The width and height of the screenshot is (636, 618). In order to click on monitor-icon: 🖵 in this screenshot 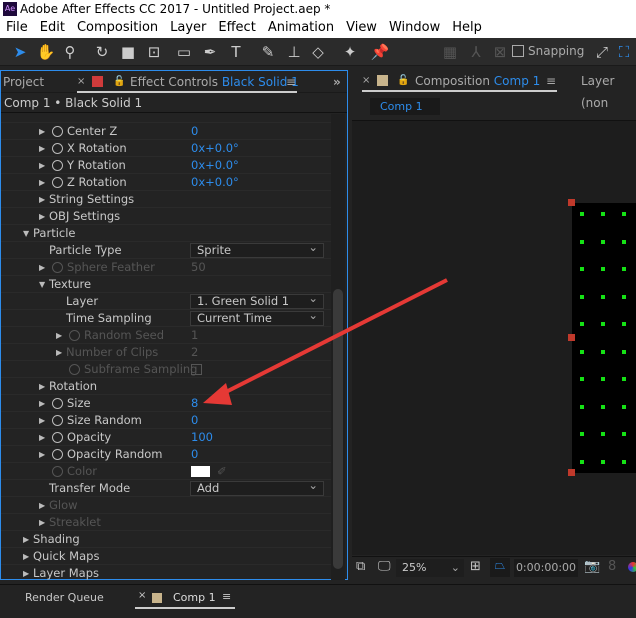, I will do `click(384, 566)`.